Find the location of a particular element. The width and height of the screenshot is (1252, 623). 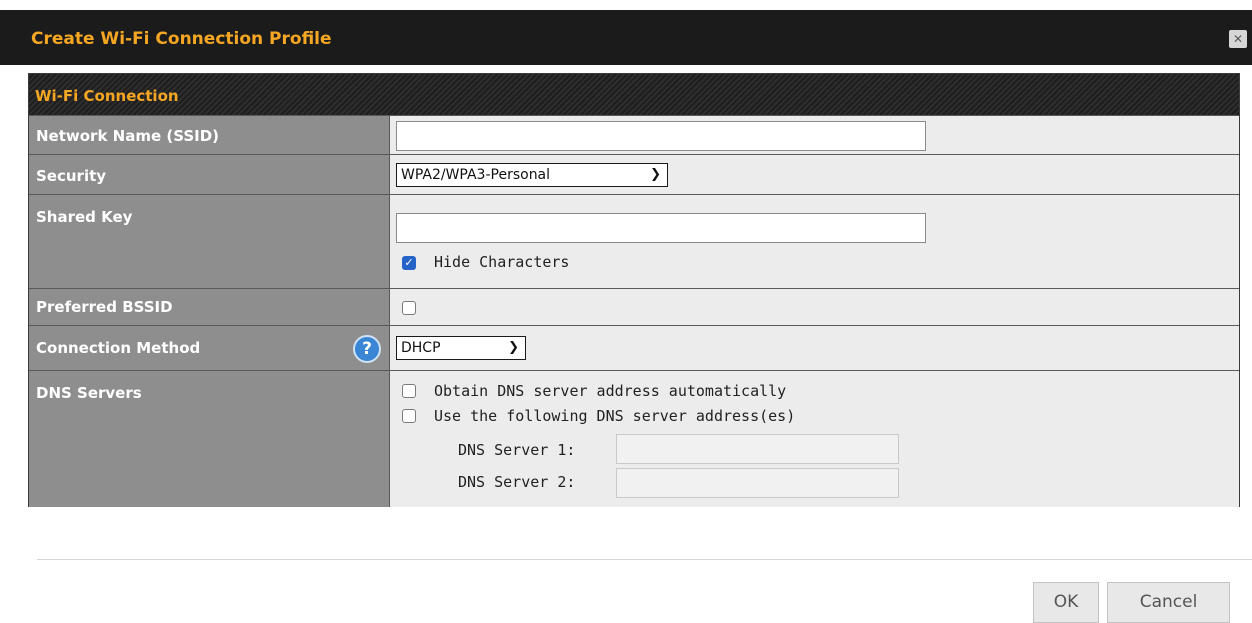

row-security: Security WPA2/WPA3-Personal ❯ is located at coordinates (634, 174).